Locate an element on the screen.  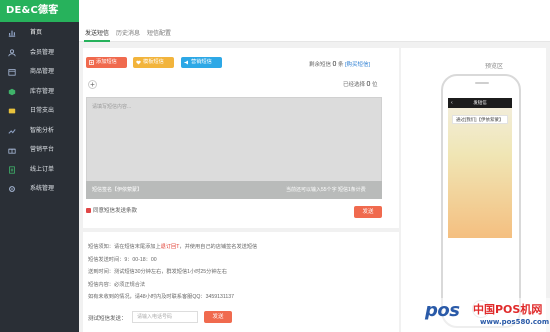
bar-chart-icon is located at coordinates (12, 33).